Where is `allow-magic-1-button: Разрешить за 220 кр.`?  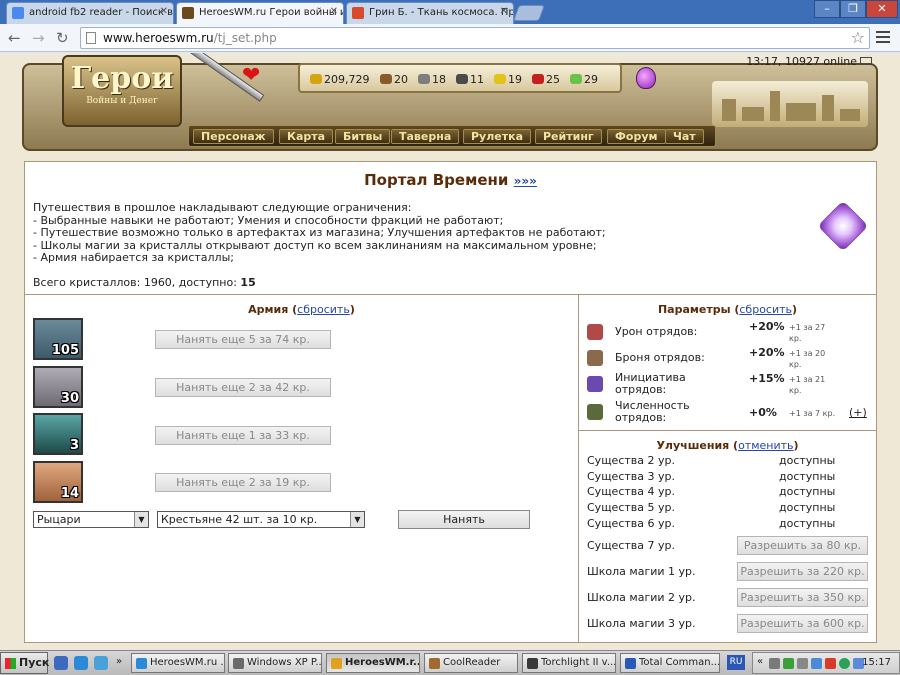
allow-magic-1-button: Разрешить за 220 кр. is located at coordinates (802, 571).